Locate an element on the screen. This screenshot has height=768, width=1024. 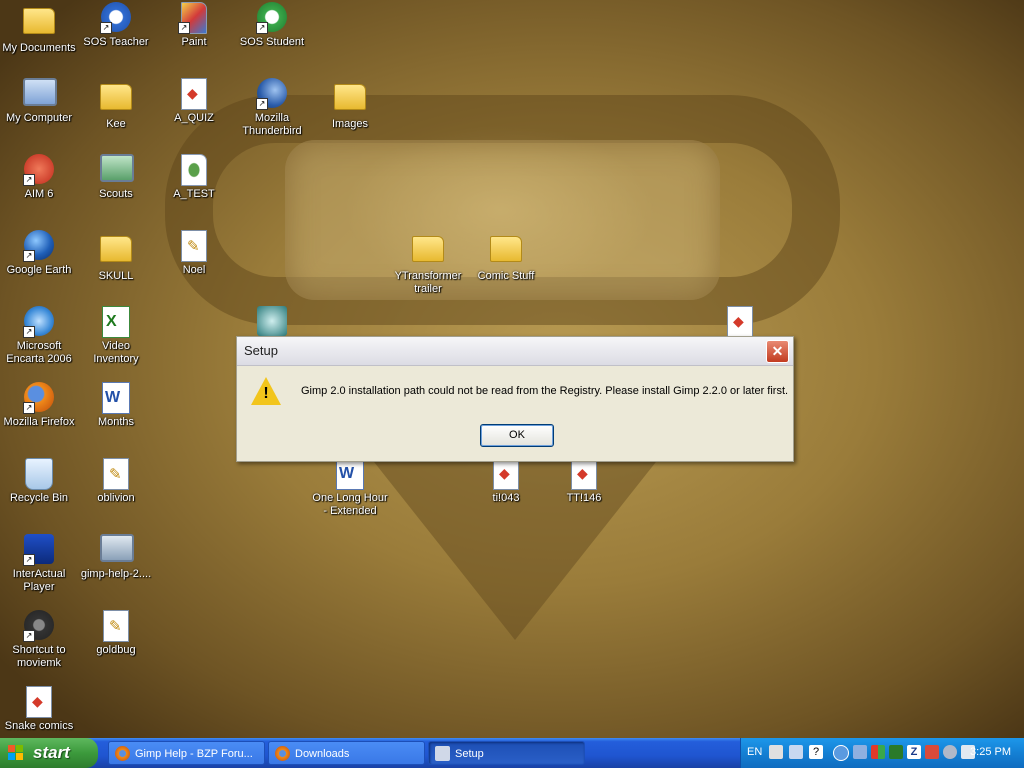
desktop-icon-interactual-player: ↗ InterActual Player is located at coordinates (39, 564).